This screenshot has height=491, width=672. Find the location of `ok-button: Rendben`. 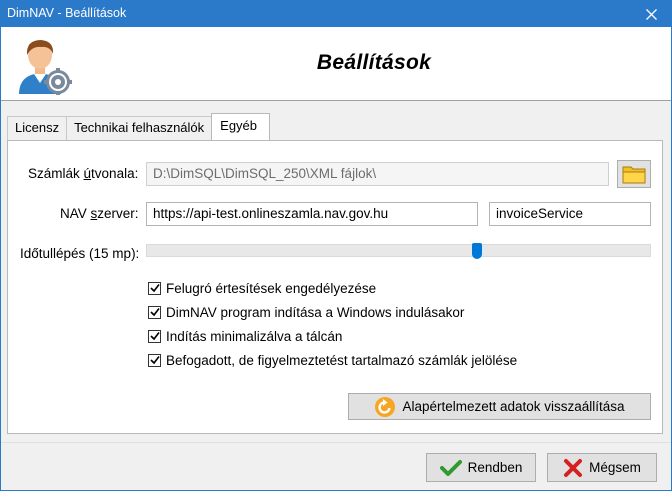

ok-button: Rendben is located at coordinates (481, 467).